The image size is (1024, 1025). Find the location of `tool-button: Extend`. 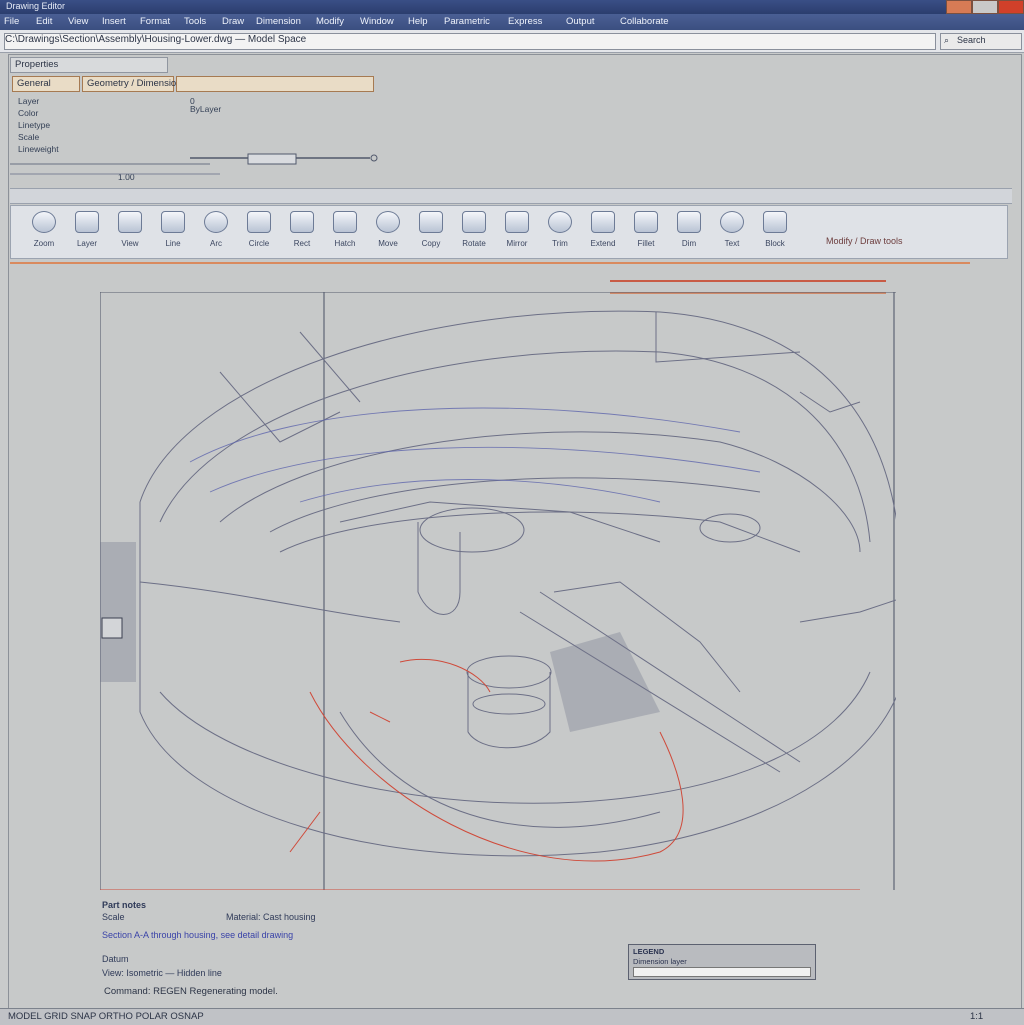

tool-button: Extend is located at coordinates (603, 231).